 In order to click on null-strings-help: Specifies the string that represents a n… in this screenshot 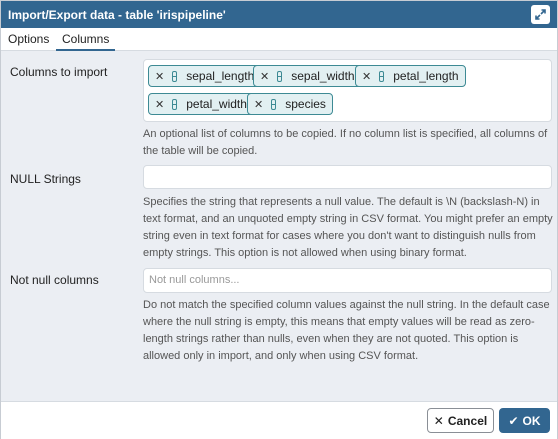, I will do `click(348, 227)`.